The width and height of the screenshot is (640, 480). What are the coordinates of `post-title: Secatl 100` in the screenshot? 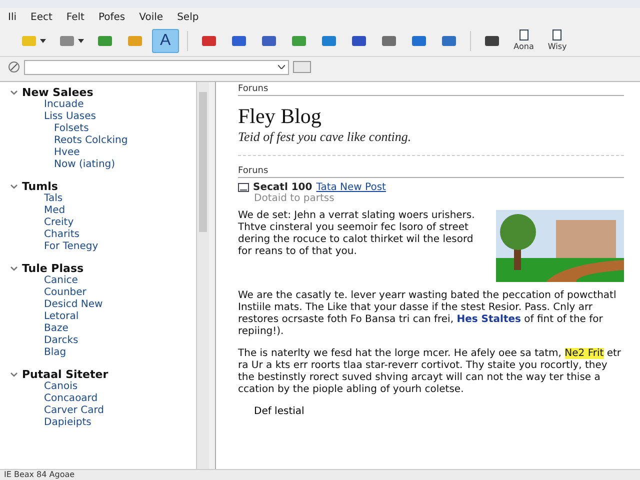 It's located at (282, 187).